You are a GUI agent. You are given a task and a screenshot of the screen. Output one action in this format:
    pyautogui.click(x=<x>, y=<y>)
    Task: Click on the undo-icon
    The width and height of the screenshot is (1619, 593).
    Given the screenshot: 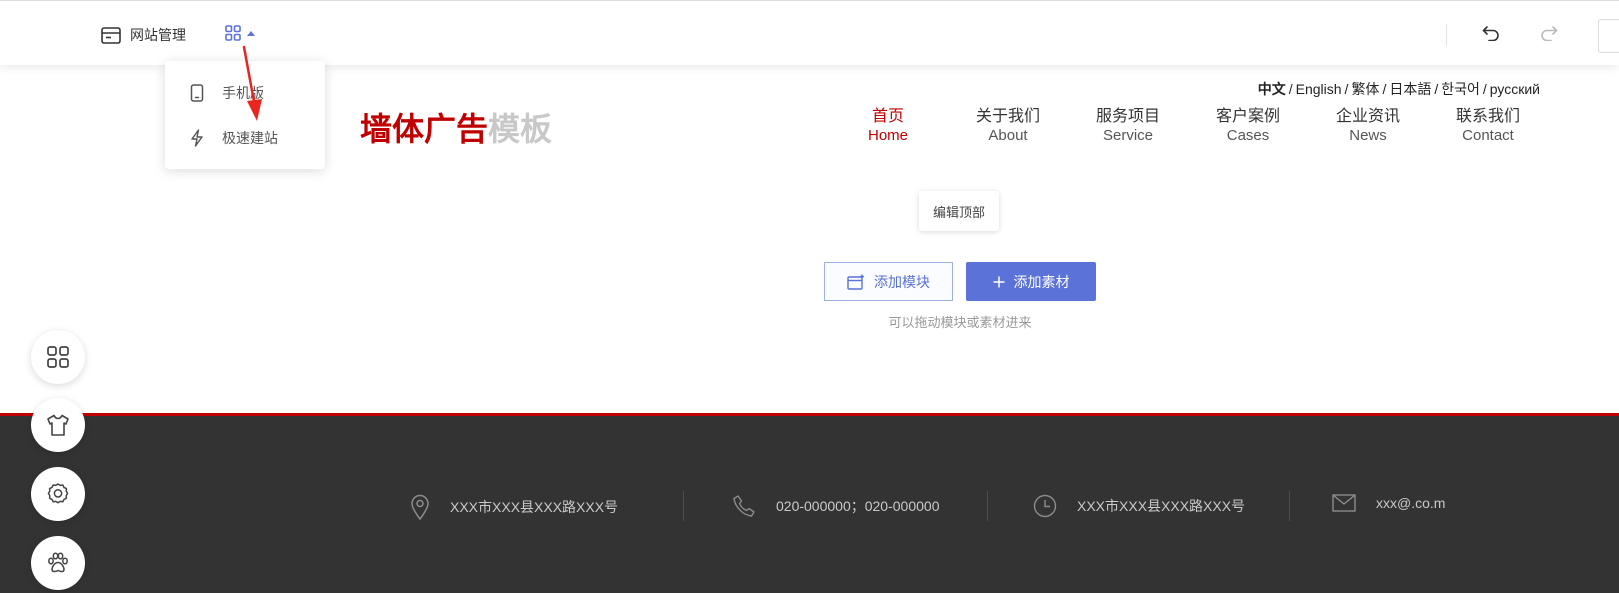 What is the action you would take?
    pyautogui.click(x=1491, y=33)
    